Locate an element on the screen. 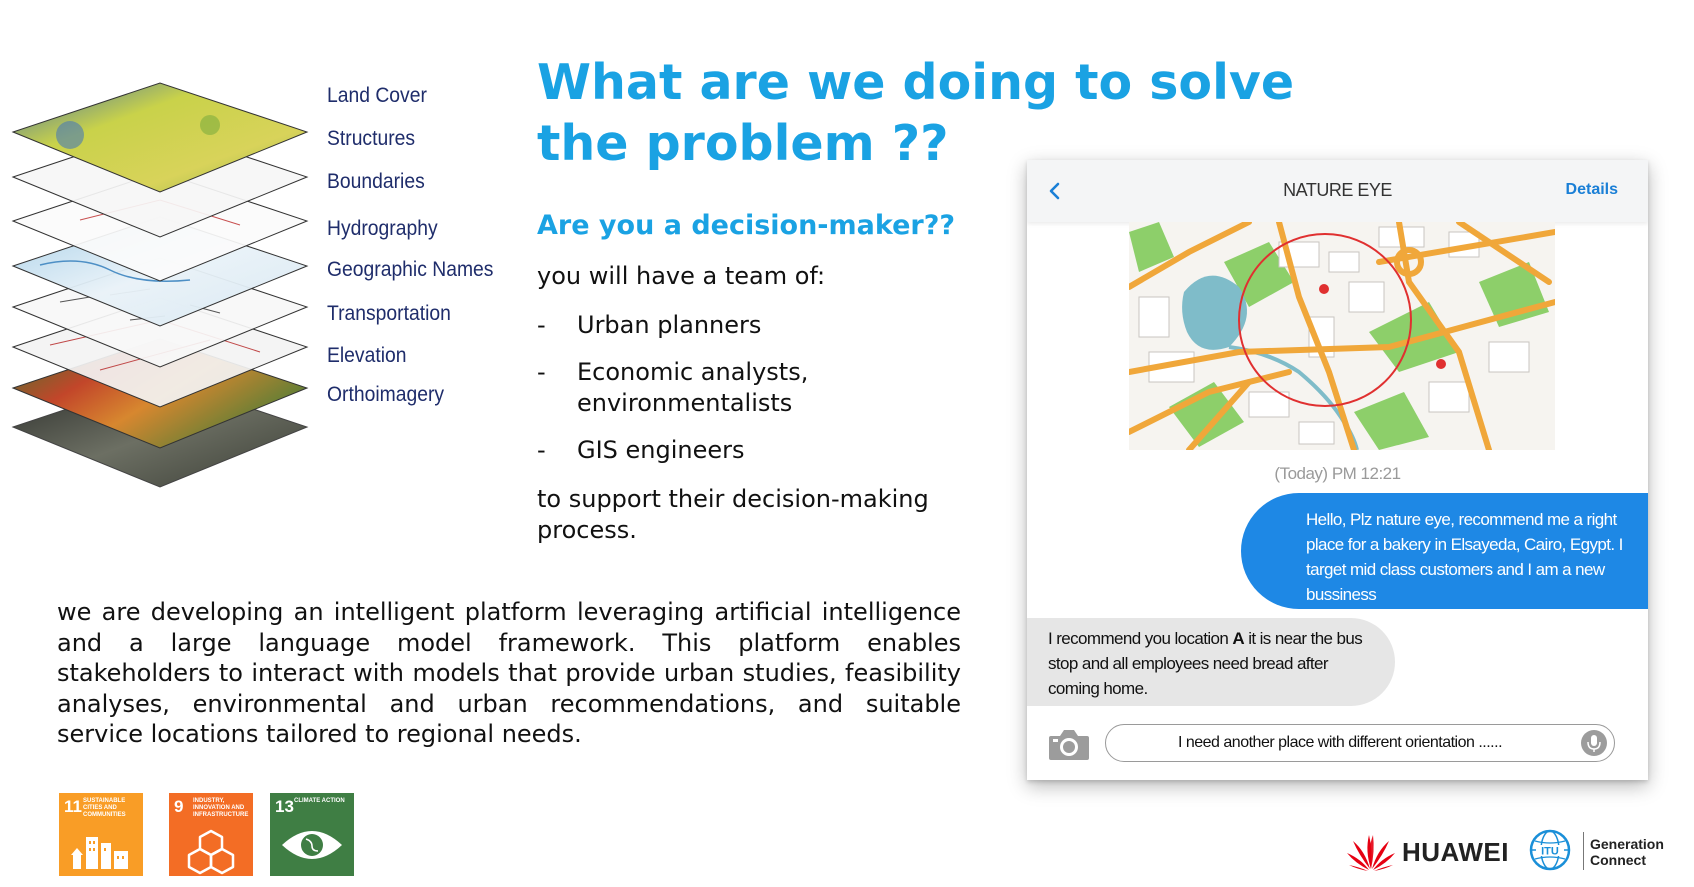  layer-label-orthoimagery: Orthoimagery is located at coordinates (386, 394).